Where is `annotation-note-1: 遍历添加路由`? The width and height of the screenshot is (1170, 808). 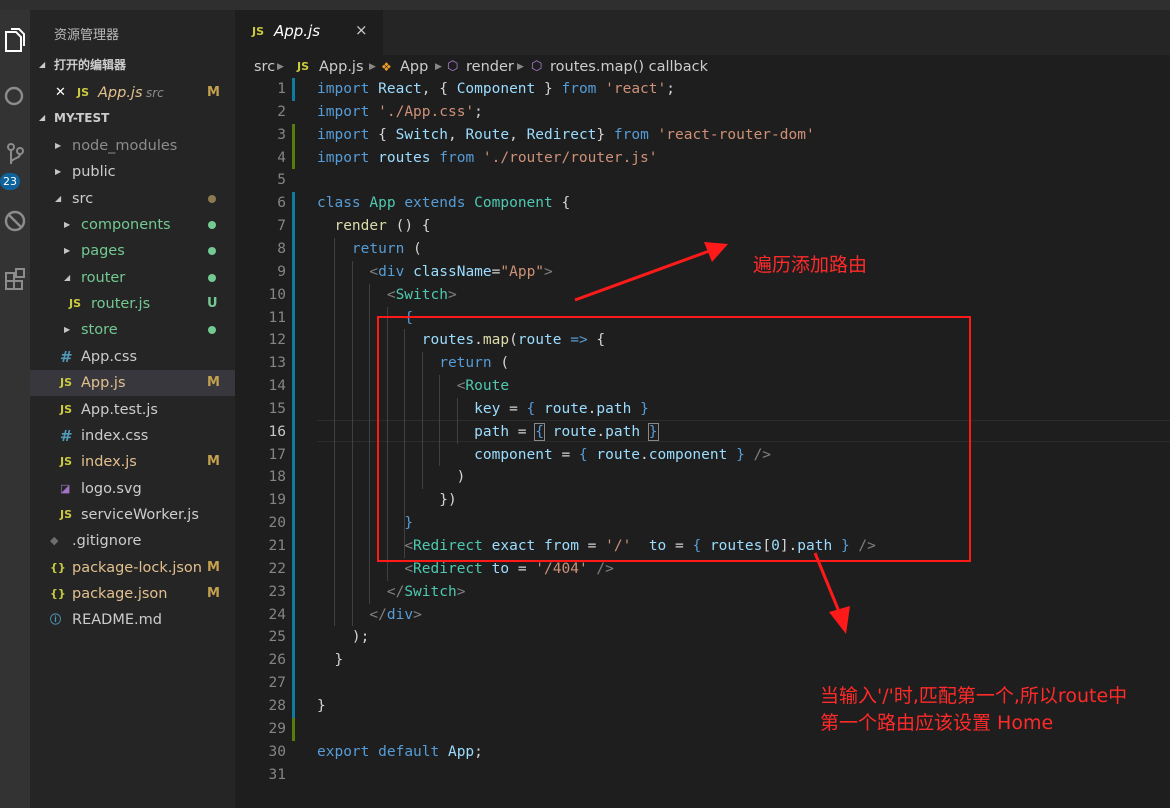 annotation-note-1: 遍历添加路由 is located at coordinates (810, 265).